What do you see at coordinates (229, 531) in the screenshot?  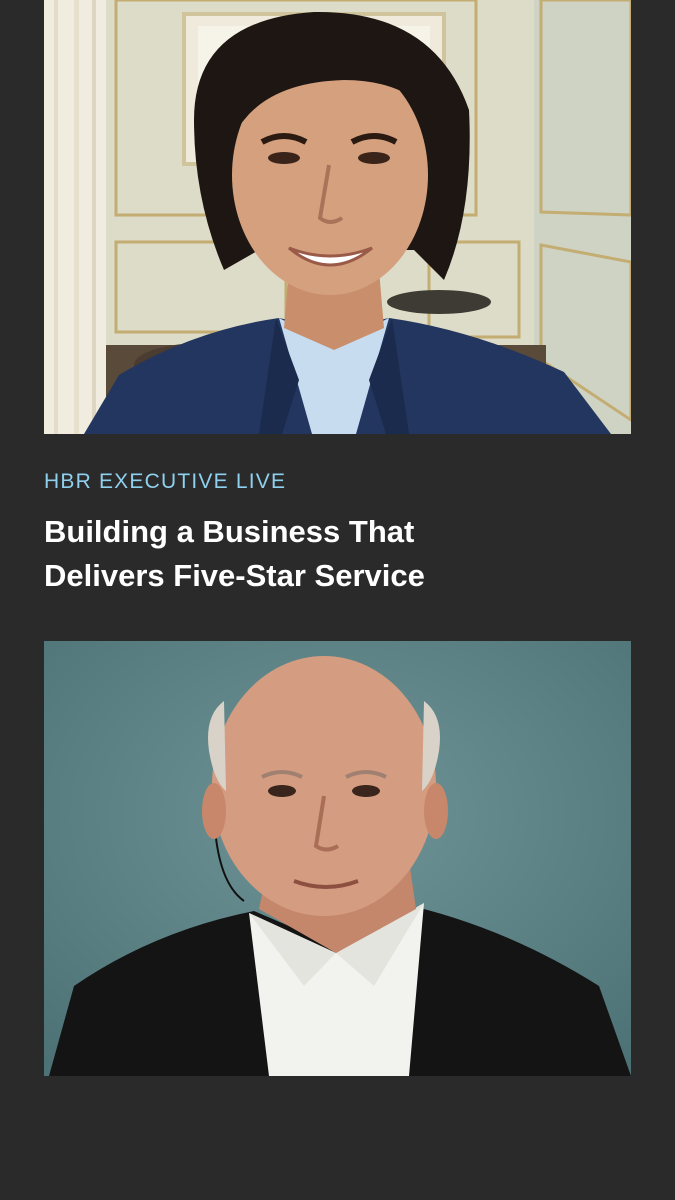 I see `episode-title-line-1: Building a Business That` at bounding box center [229, 531].